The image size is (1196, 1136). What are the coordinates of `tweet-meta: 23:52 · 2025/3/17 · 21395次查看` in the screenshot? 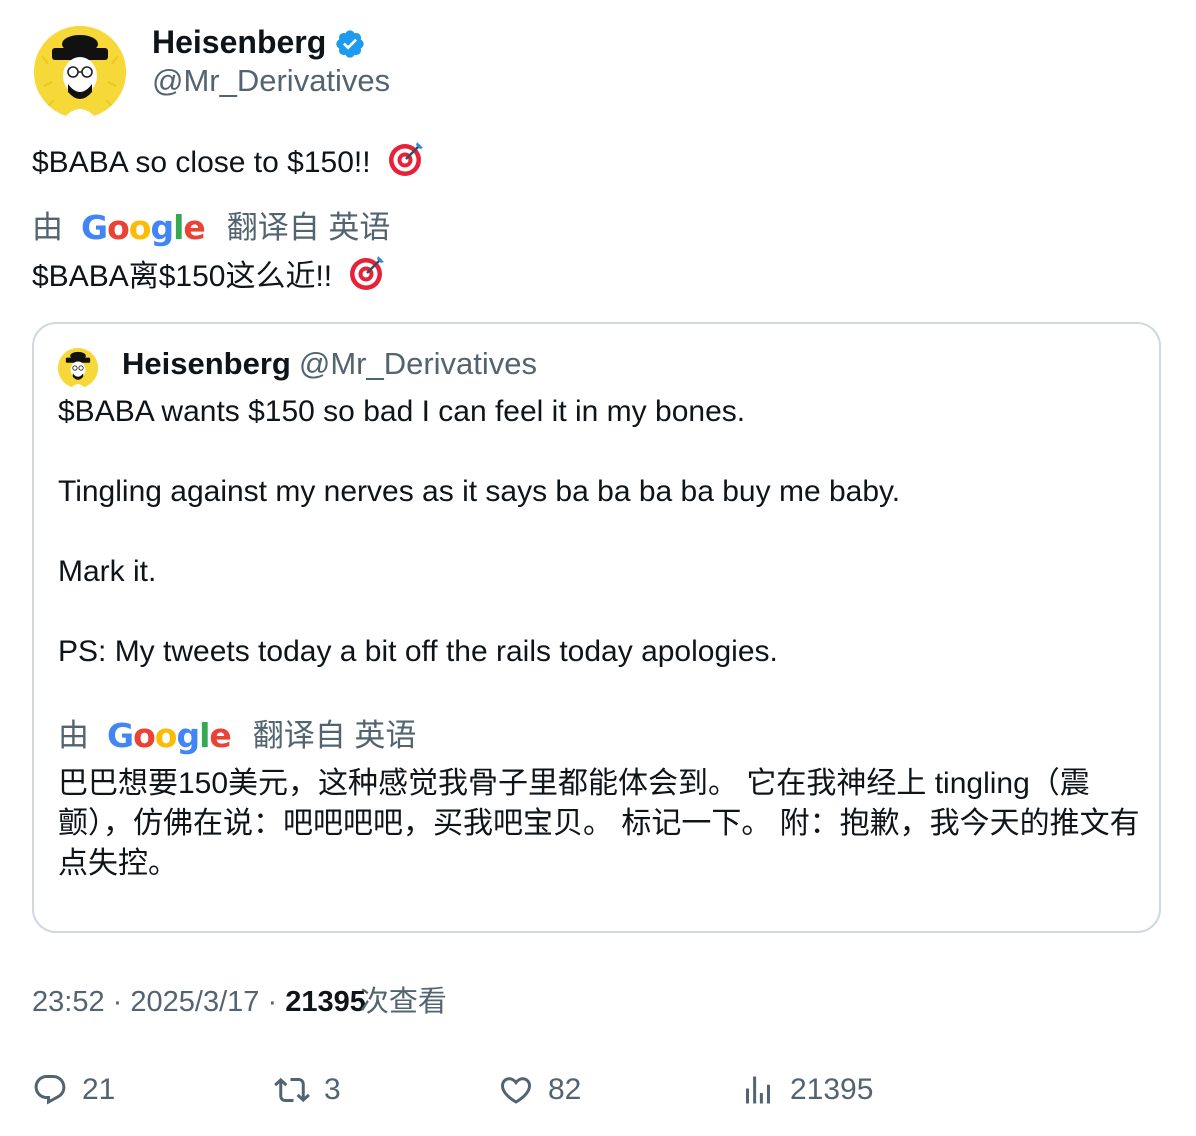 It's located at (239, 1002).